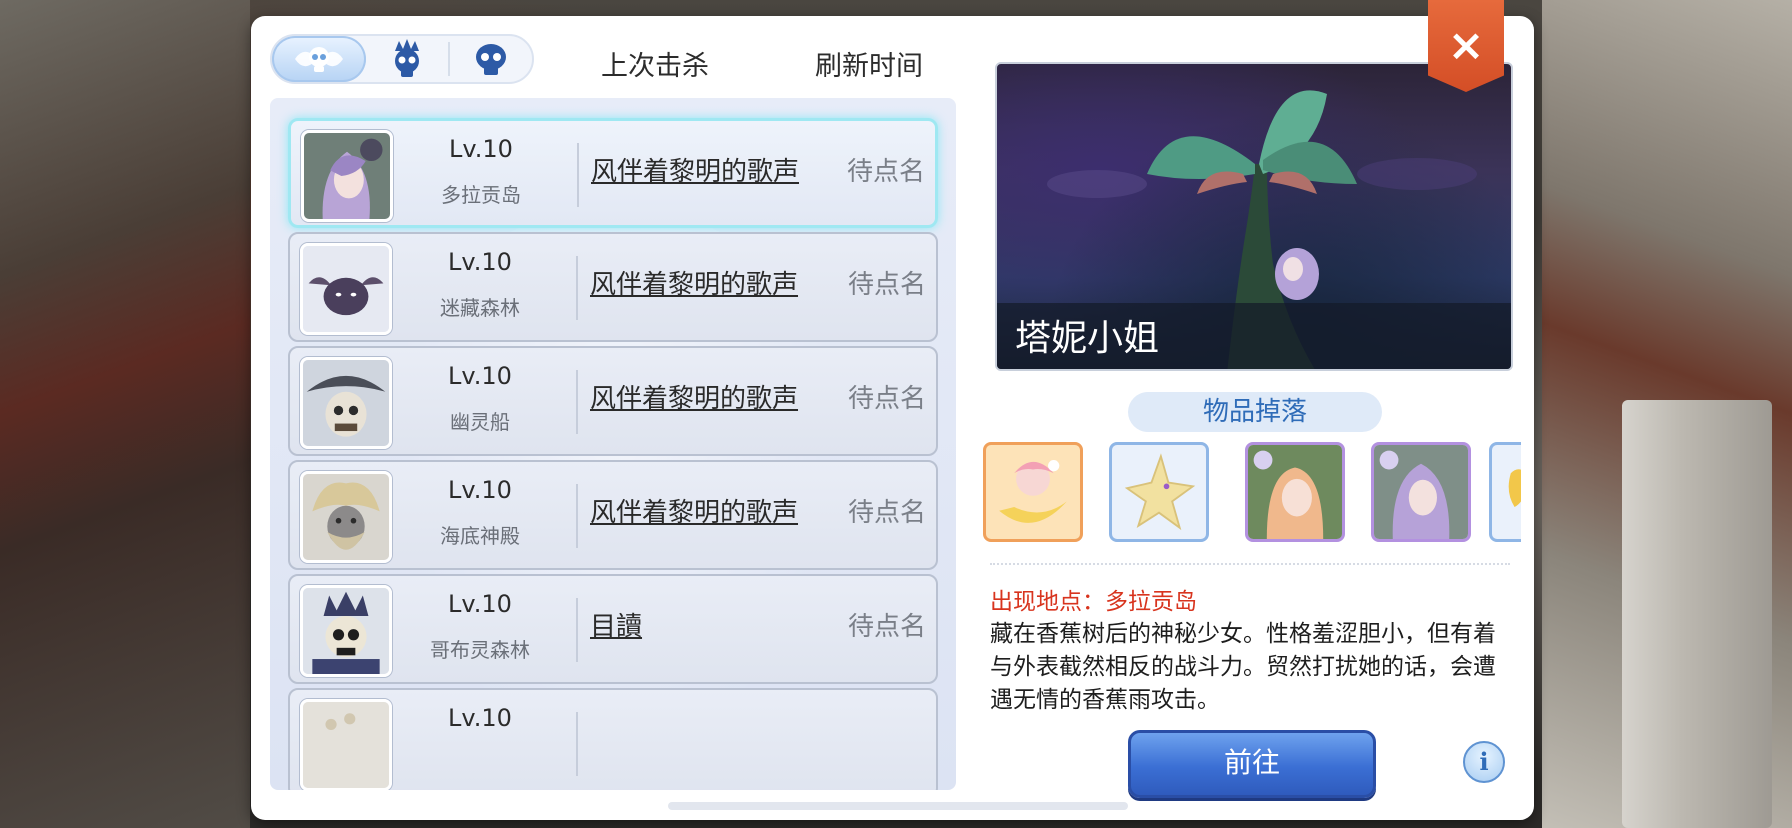 The width and height of the screenshot is (1792, 828). I want to click on boss-avatar-partial, so click(346, 744).